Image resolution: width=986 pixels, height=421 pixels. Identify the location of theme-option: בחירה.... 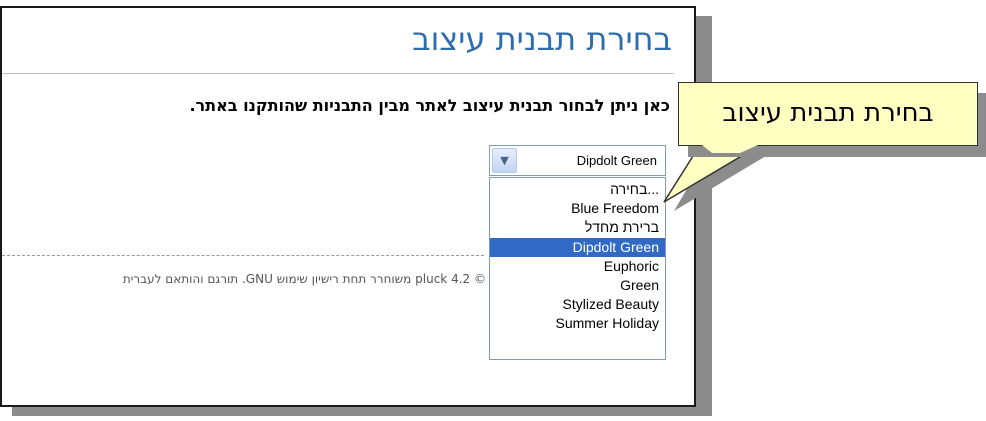
(577, 189).